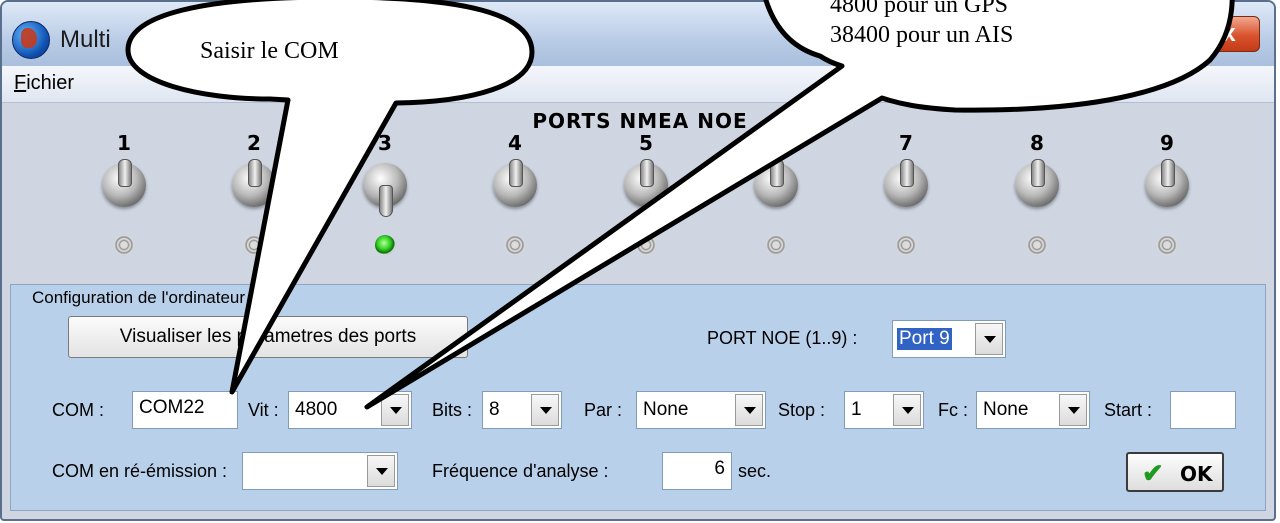 The image size is (1280, 523). What do you see at coordinates (884, 410) in the screenshot?
I see `stop-select: 1` at bounding box center [884, 410].